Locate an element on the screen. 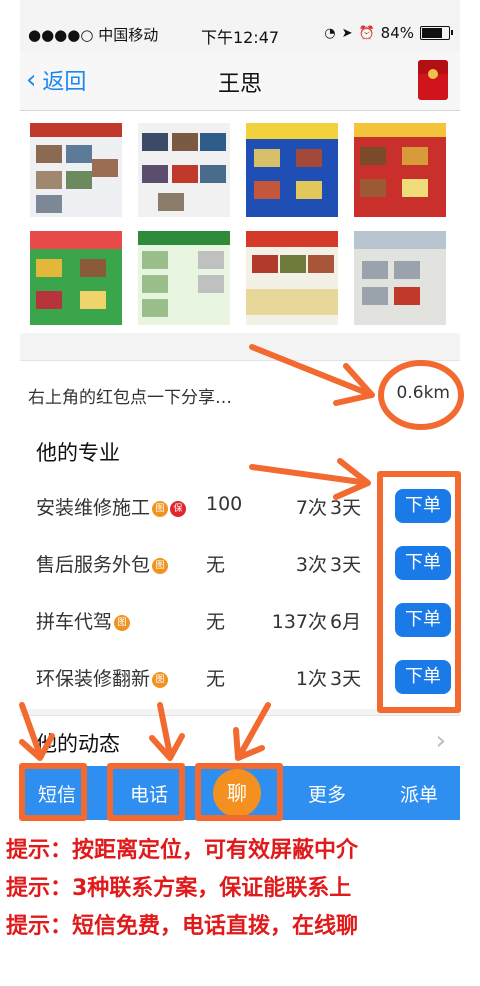 This screenshot has width=480, height=986. tip-line: 提示：按距离定位，可有效屏蔽中介 is located at coordinates (182, 850).